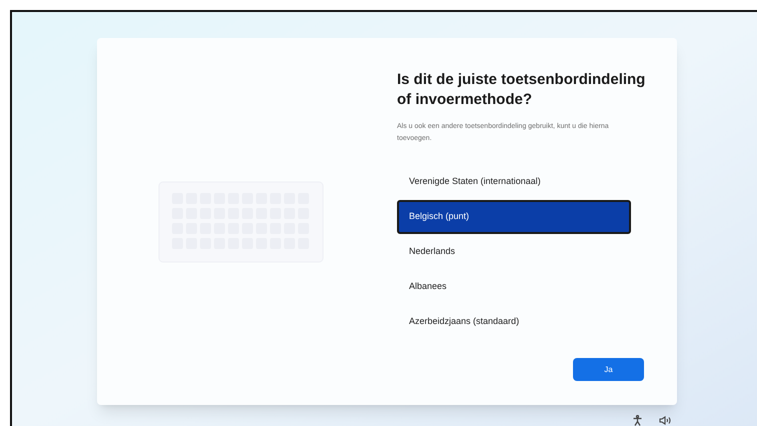  I want to click on layout-option: Nederlands, so click(514, 252).